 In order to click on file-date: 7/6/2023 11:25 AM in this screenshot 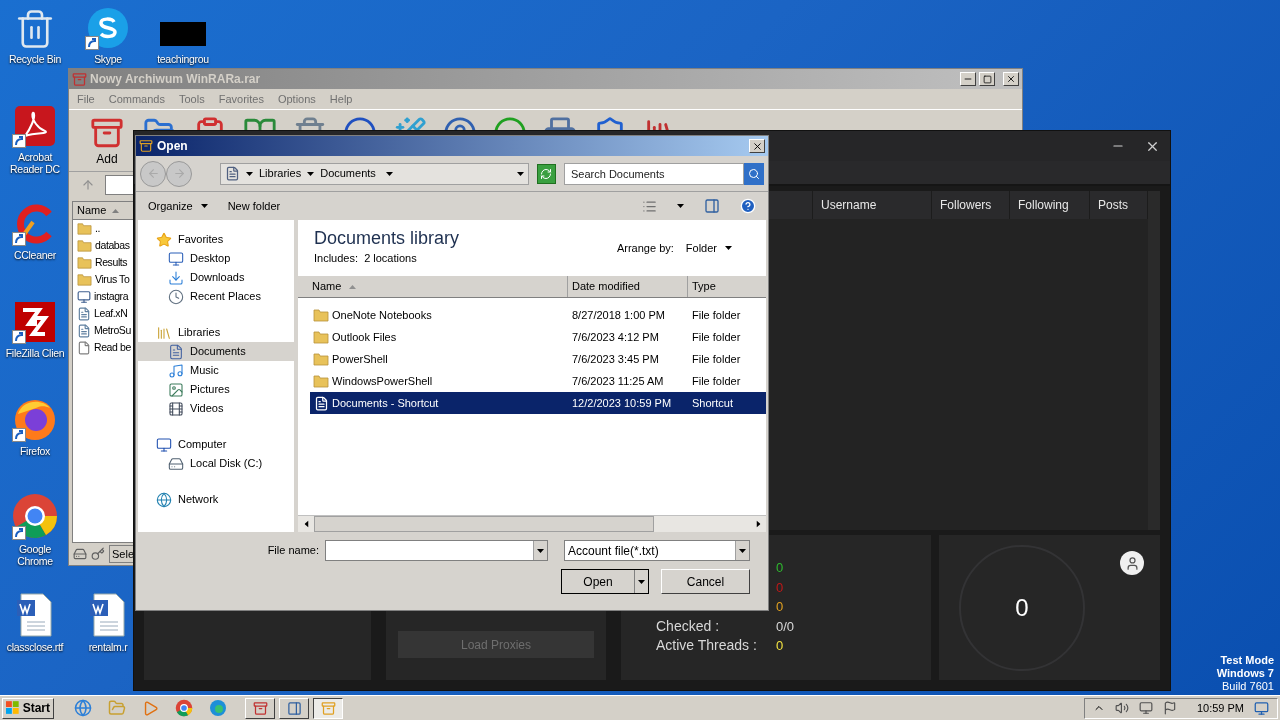, I will do `click(618, 381)`.